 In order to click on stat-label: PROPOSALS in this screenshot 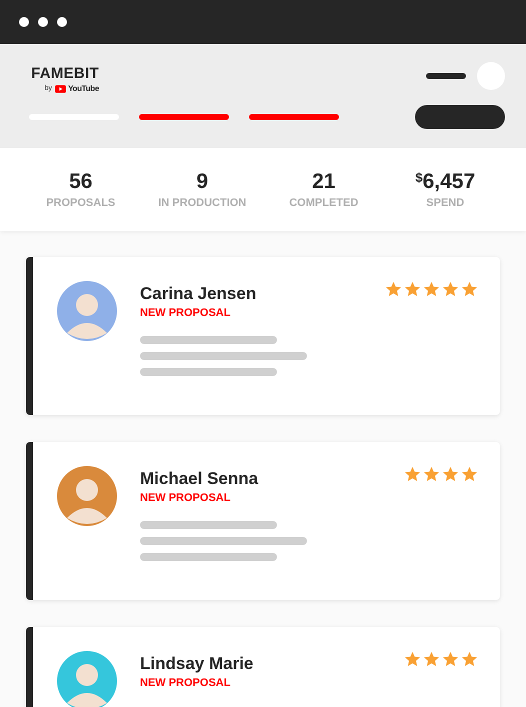, I will do `click(81, 203)`.